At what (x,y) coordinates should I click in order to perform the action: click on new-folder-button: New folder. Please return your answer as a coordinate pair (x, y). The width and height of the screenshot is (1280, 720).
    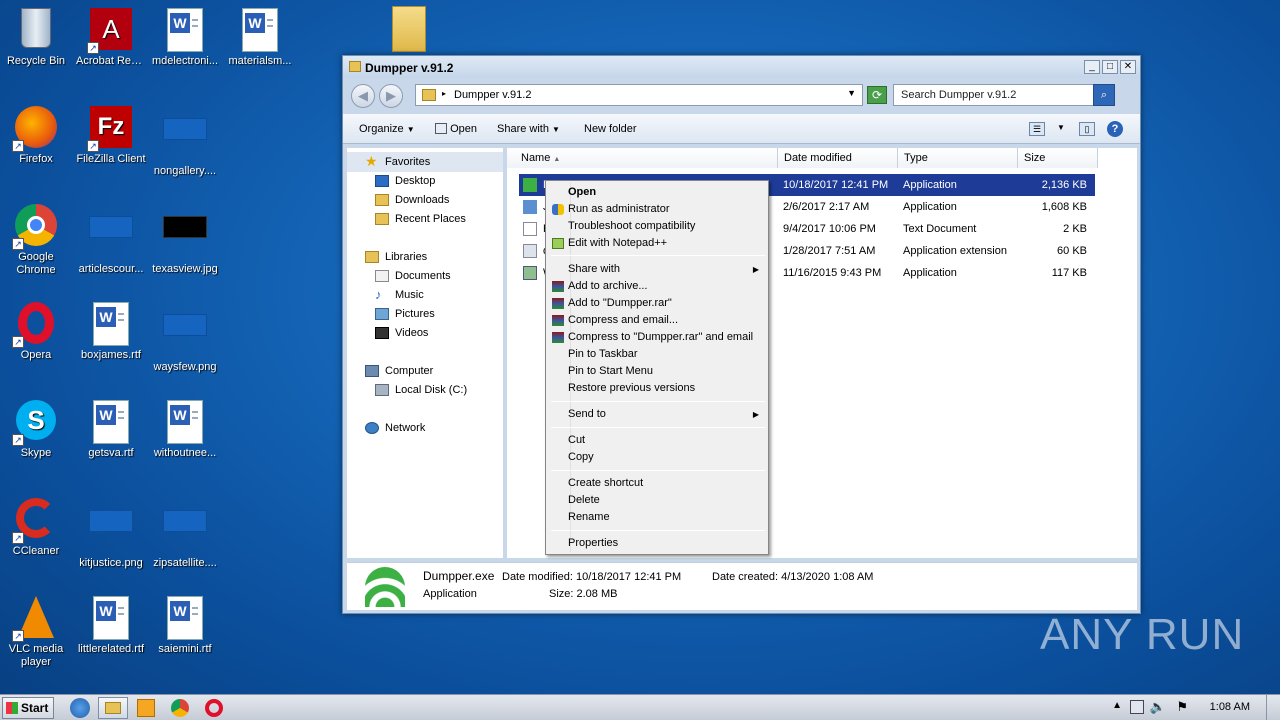
    Looking at the image, I should click on (610, 129).